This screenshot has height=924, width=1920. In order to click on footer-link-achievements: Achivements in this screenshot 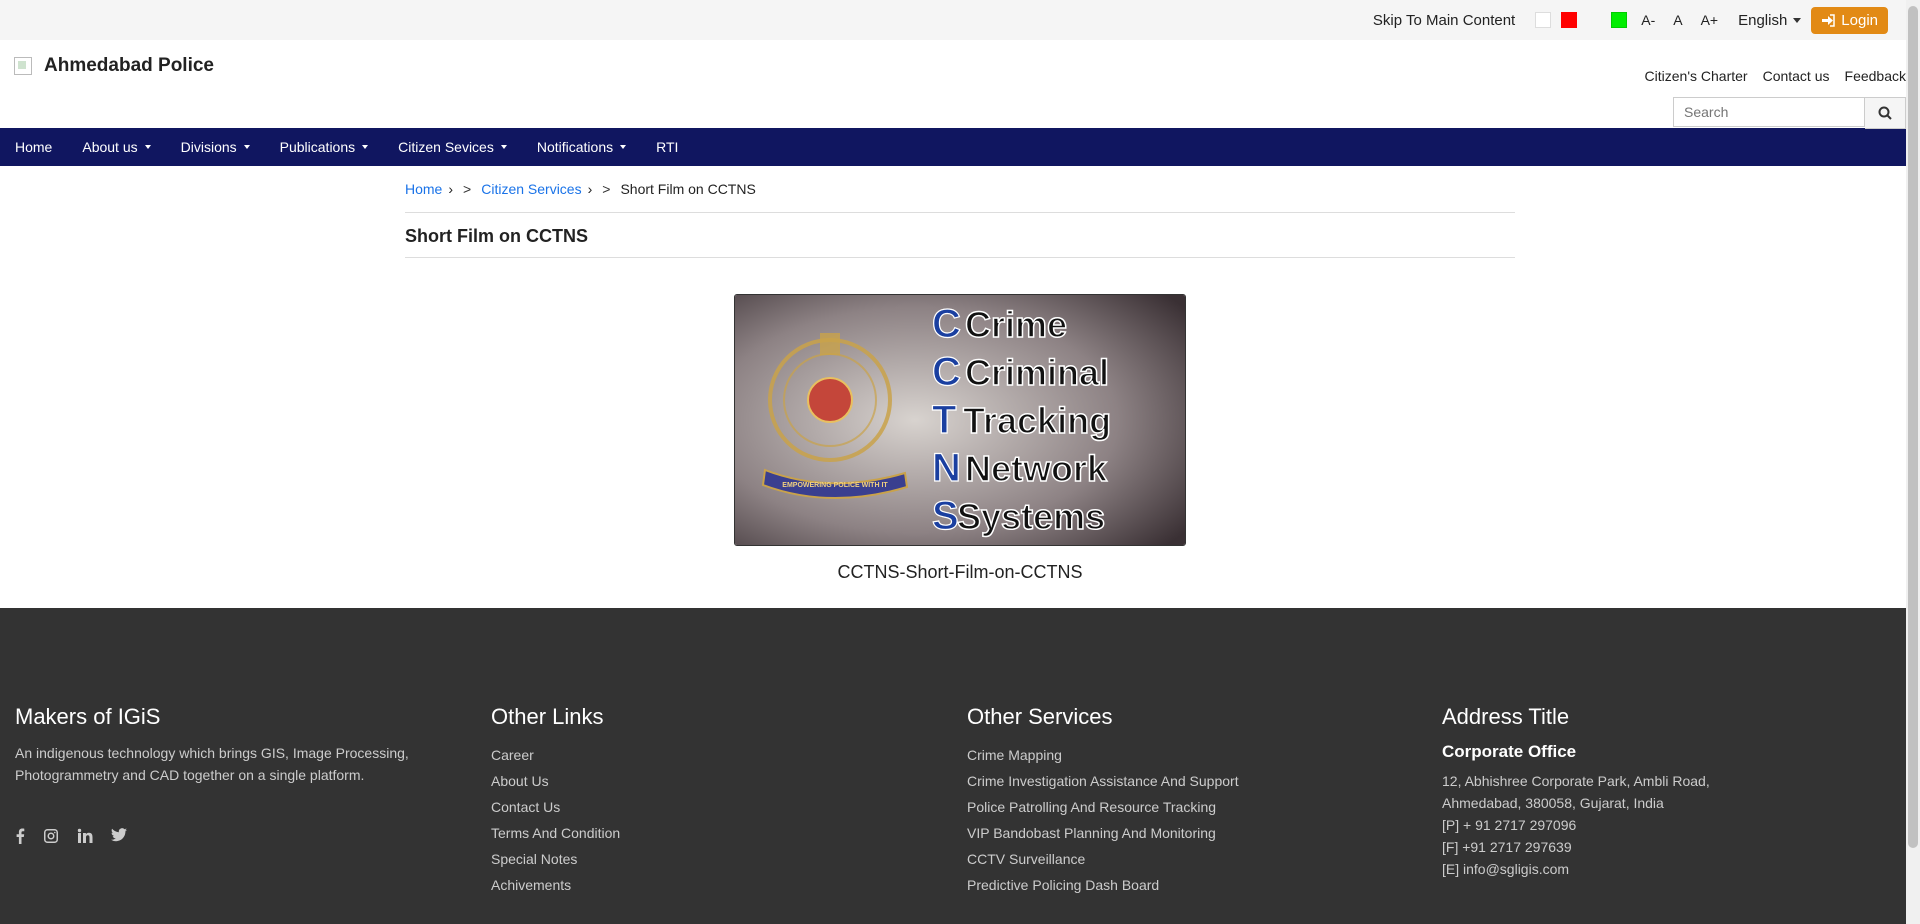, I will do `click(701, 885)`.